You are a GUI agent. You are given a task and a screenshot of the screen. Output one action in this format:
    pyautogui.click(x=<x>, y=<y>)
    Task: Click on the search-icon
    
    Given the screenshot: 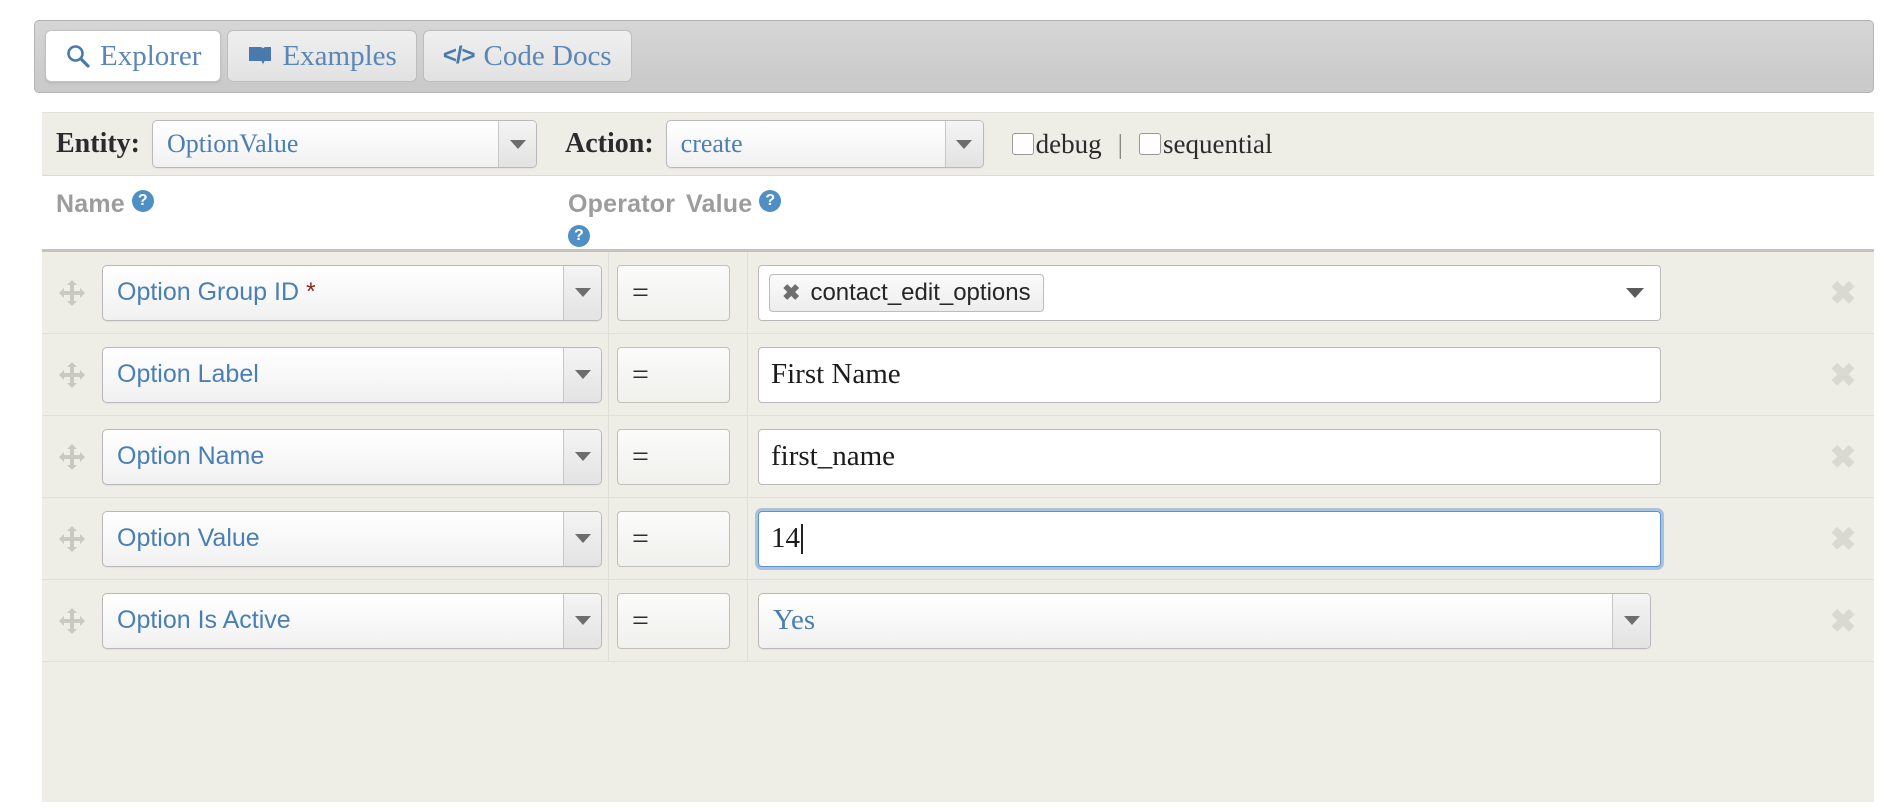 What is the action you would take?
    pyautogui.click(x=78, y=56)
    